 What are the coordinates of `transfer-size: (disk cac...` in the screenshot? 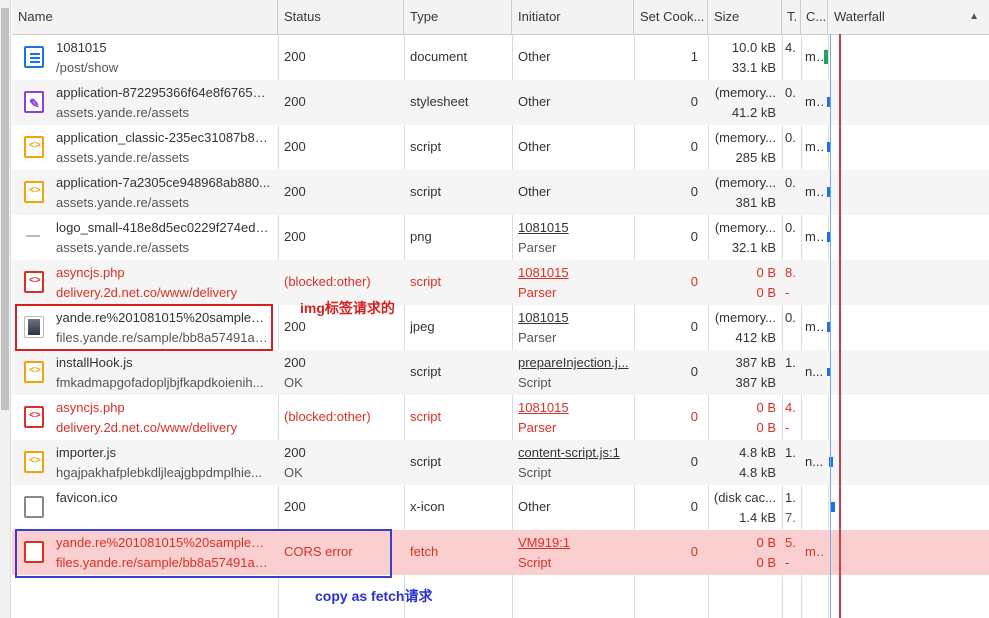 It's located at (744, 497).